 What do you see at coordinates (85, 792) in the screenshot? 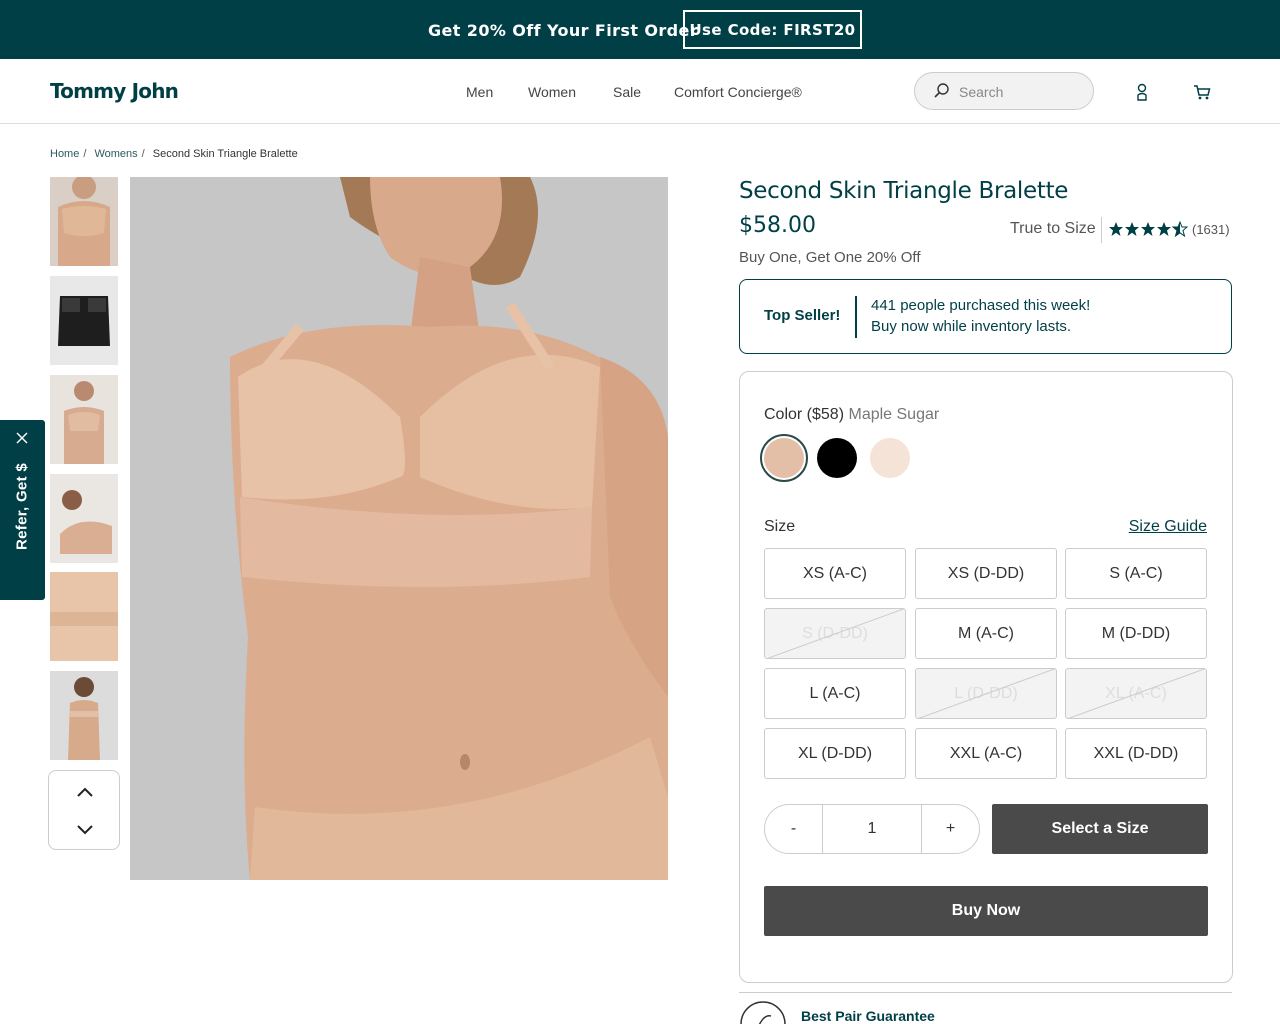
I see `chevron-up-icon` at bounding box center [85, 792].